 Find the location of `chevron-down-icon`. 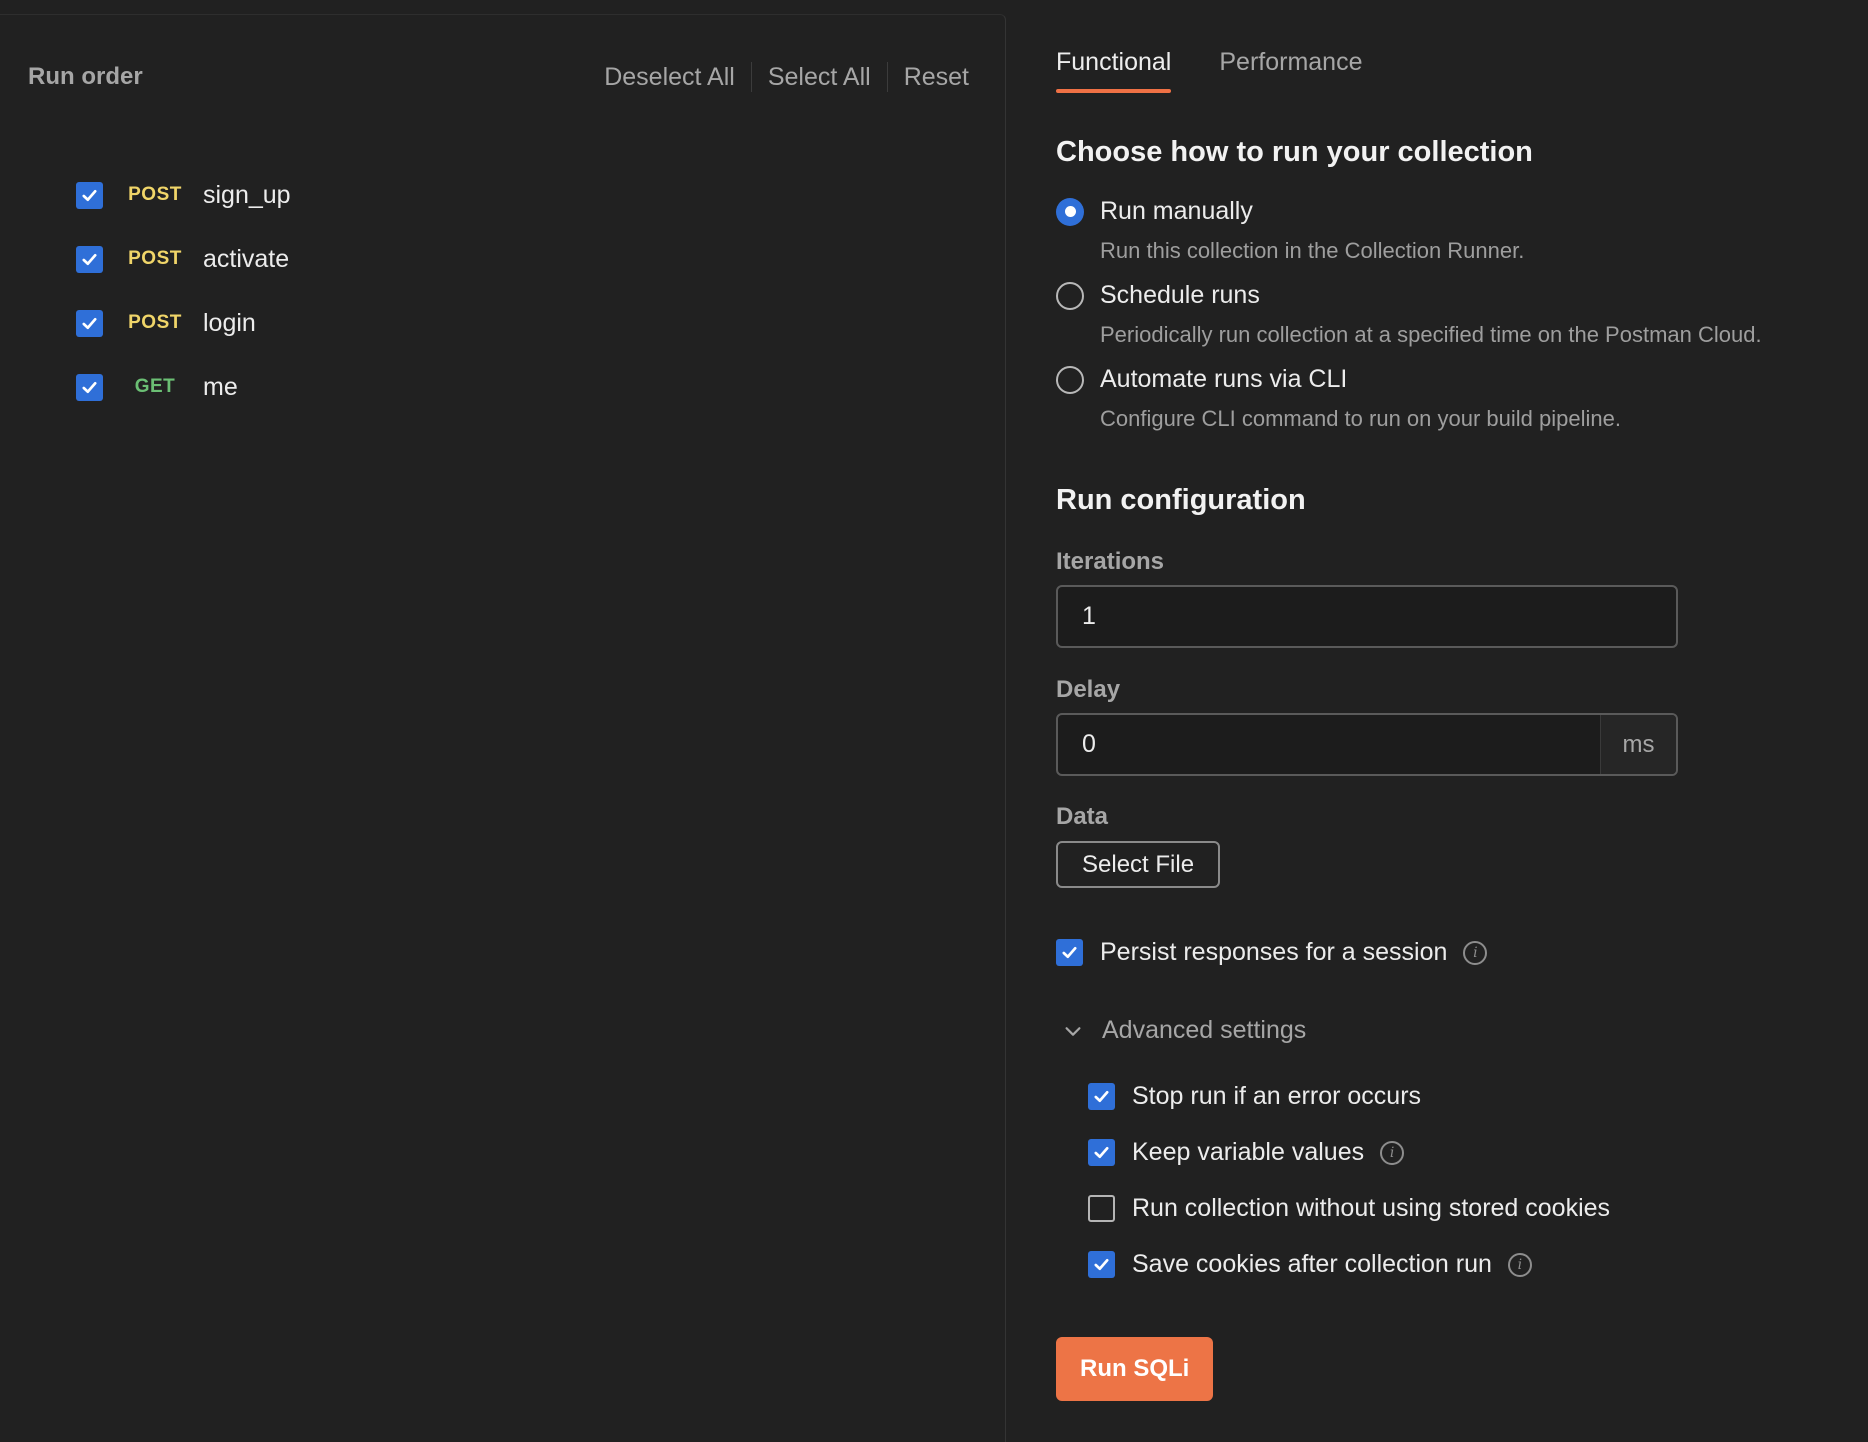

chevron-down-icon is located at coordinates (1073, 1031).